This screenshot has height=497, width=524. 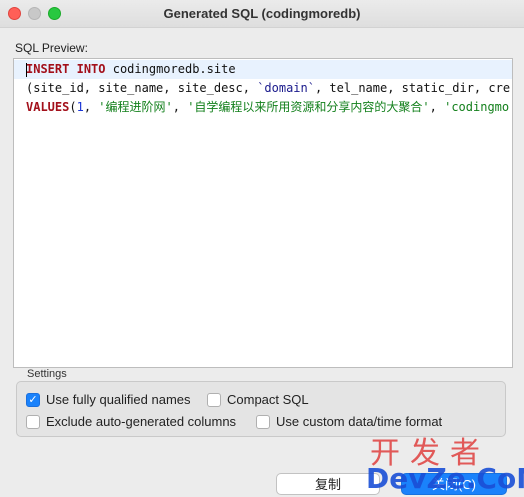 What do you see at coordinates (142, 88) in the screenshot?
I see `column-list-a: (site_id, site_name, site_desc,` at bounding box center [142, 88].